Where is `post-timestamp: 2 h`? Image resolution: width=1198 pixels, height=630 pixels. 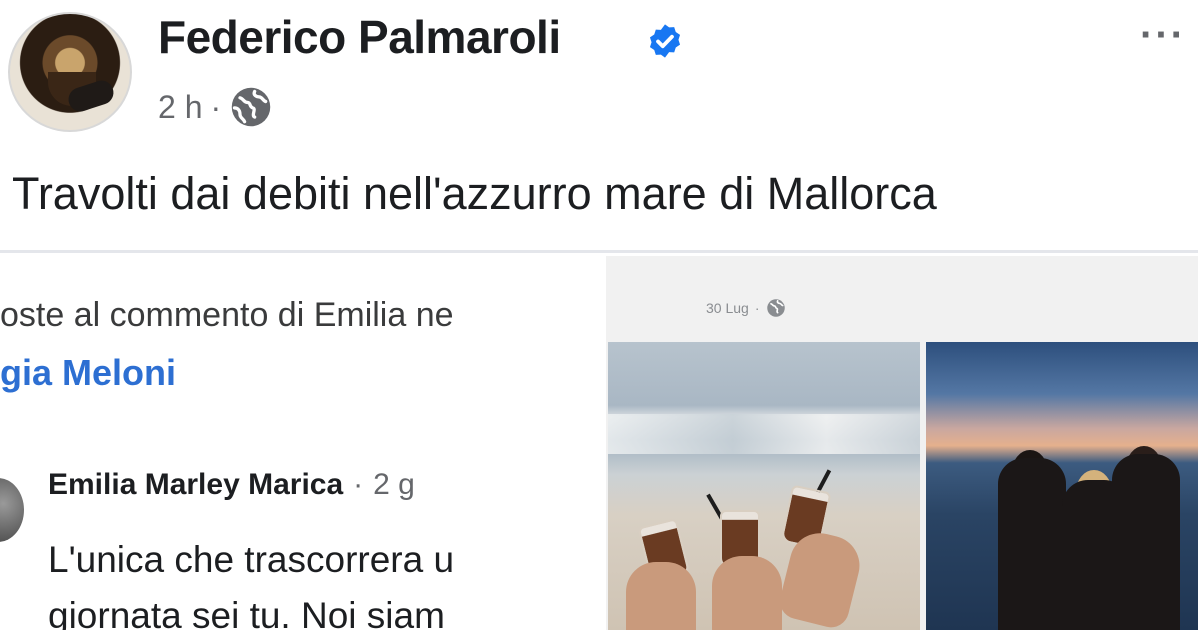
post-timestamp: 2 h is located at coordinates (180, 107).